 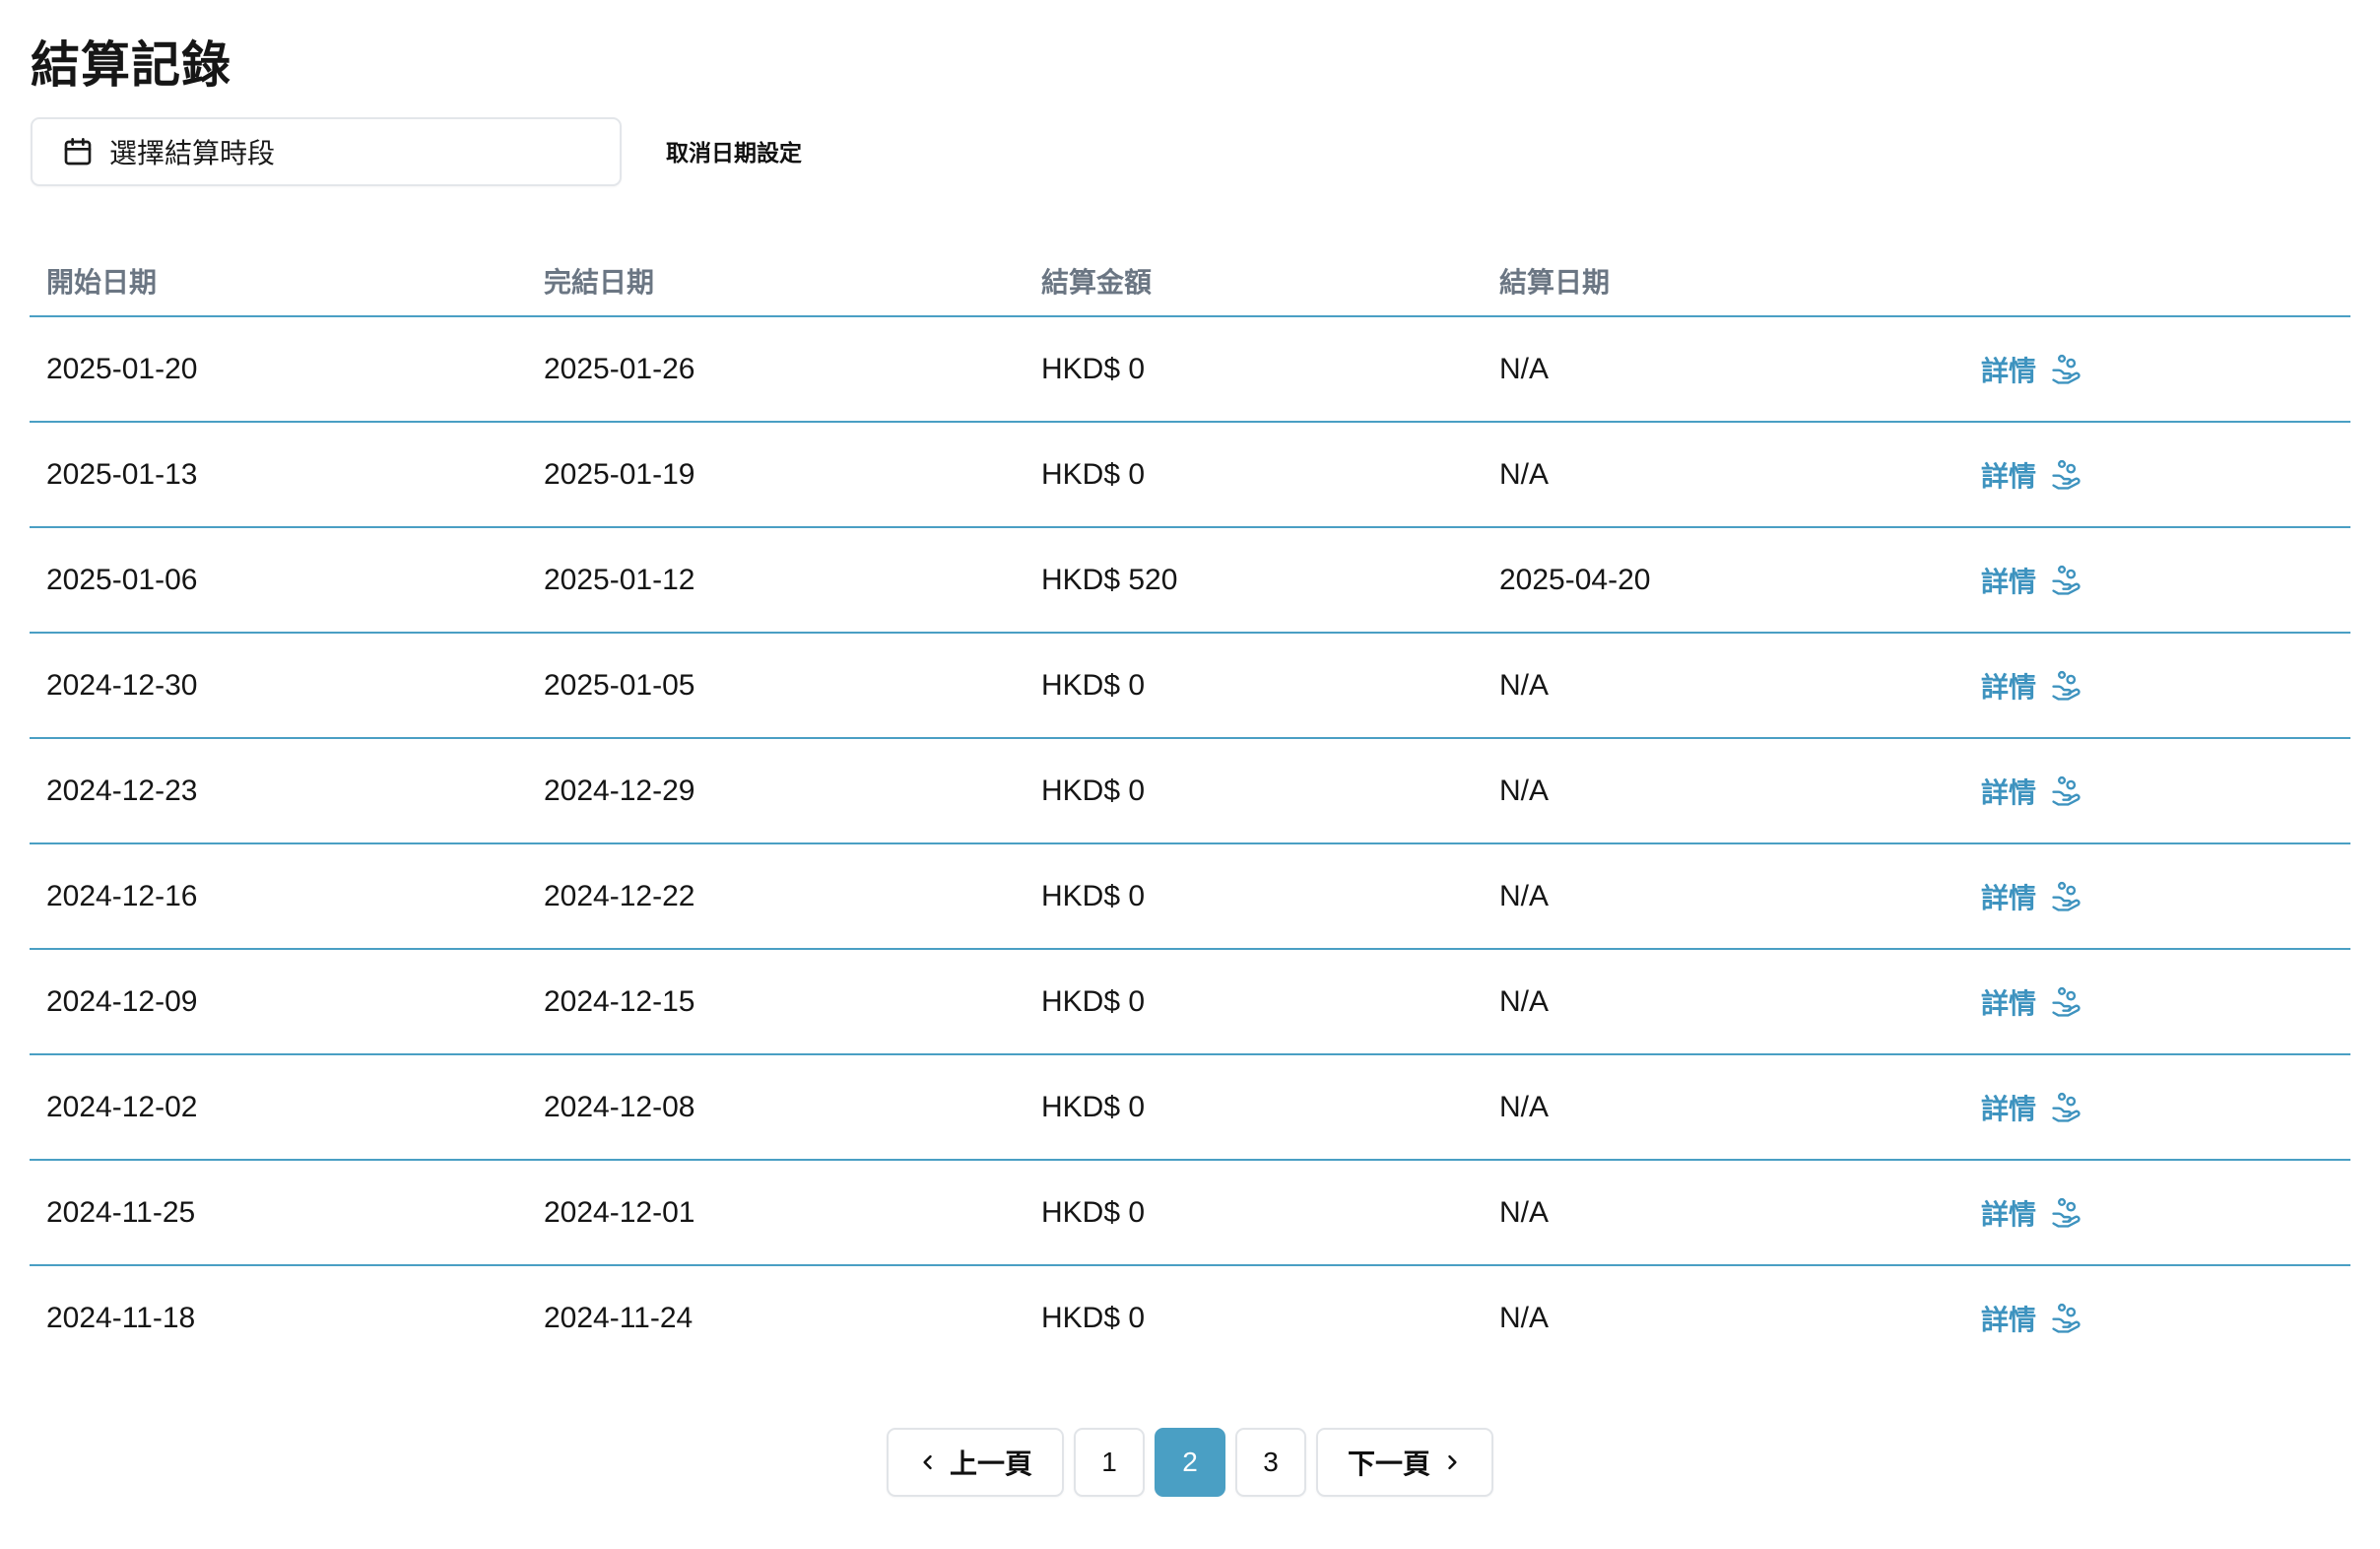 I want to click on date-range-picker: 選擇結算時段, so click(x=326, y=151).